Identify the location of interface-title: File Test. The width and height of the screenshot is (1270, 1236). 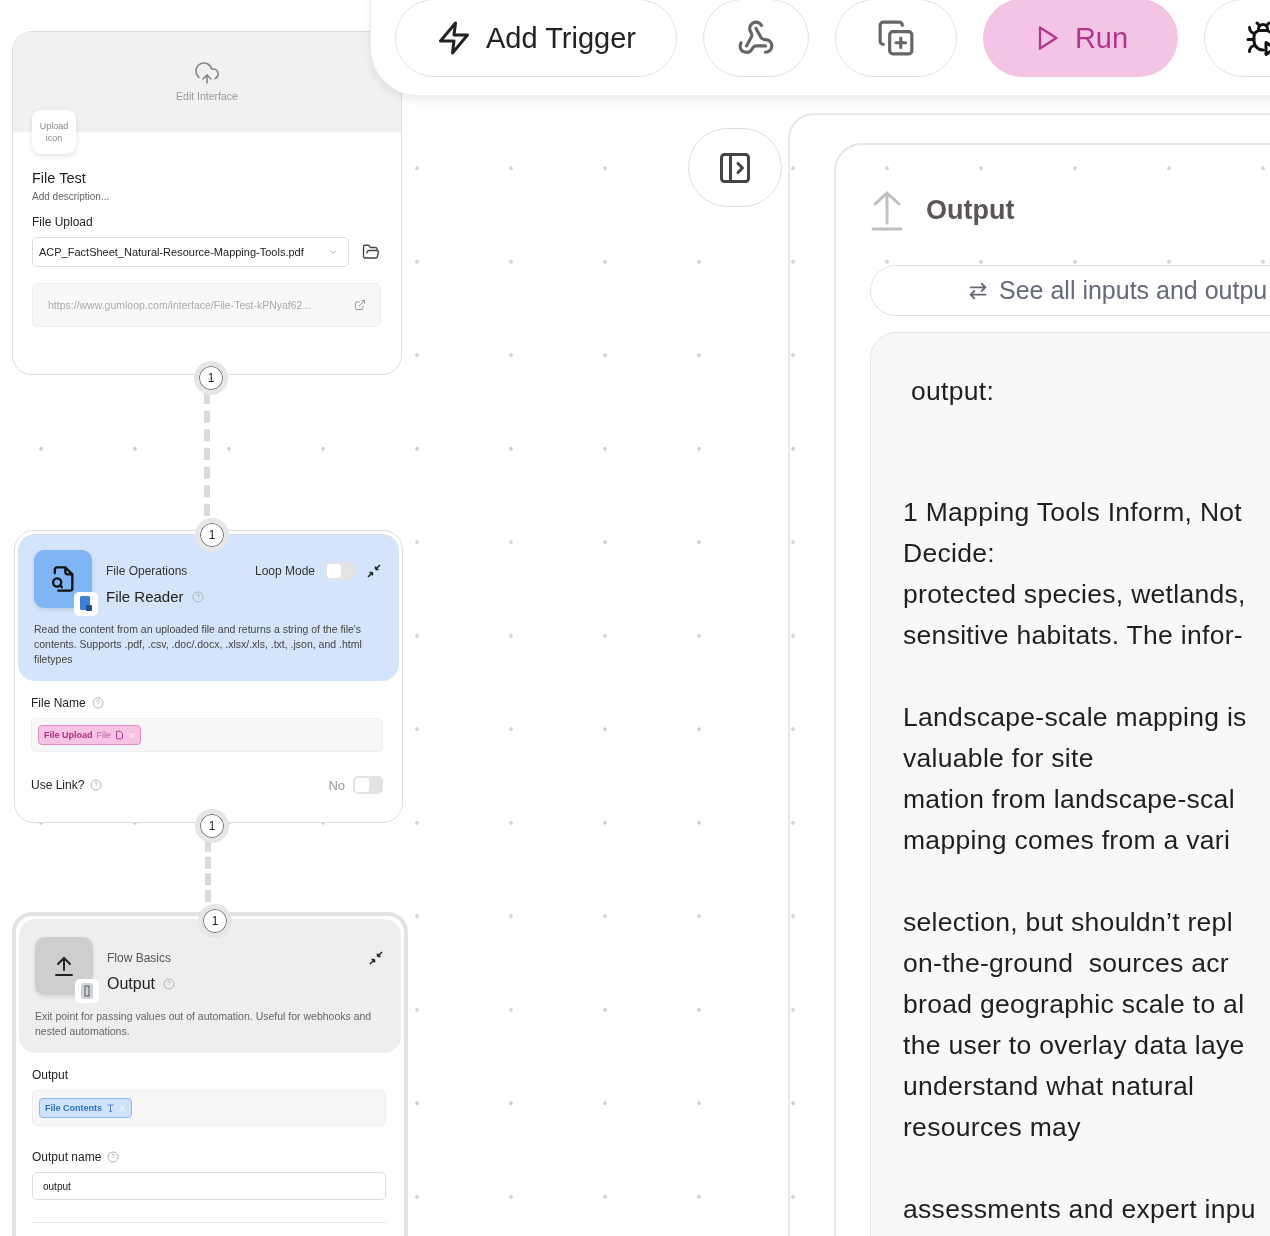
(59, 178).